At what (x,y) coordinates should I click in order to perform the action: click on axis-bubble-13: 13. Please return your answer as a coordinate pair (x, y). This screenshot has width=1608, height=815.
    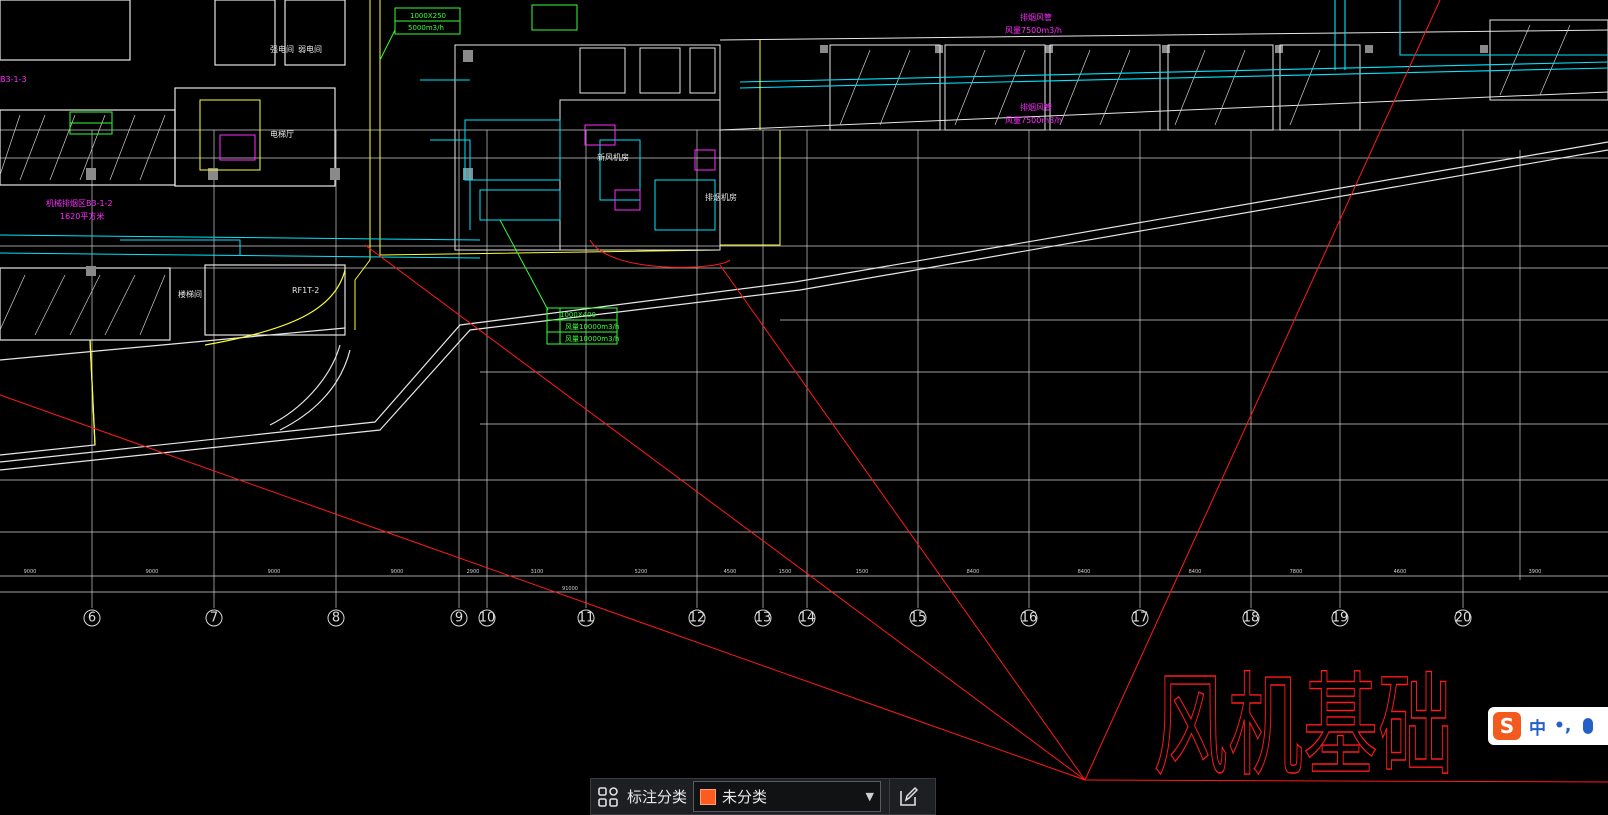
    Looking at the image, I should click on (763, 618).